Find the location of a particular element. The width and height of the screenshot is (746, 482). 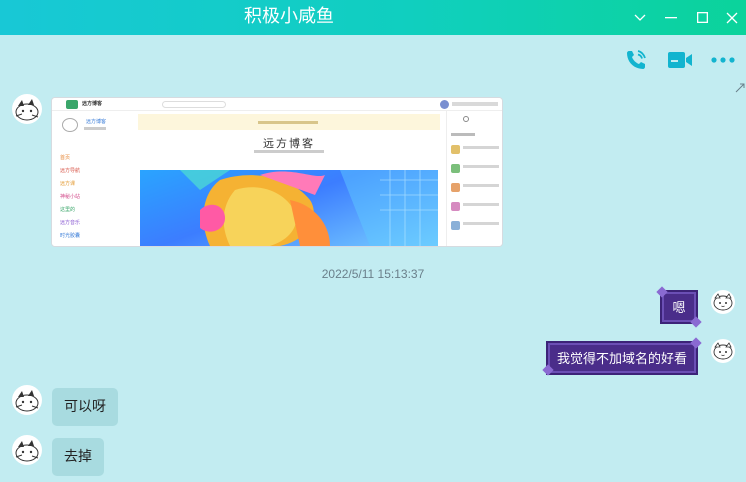

window-title: 积极小咸鱼 is located at coordinates (289, 16).